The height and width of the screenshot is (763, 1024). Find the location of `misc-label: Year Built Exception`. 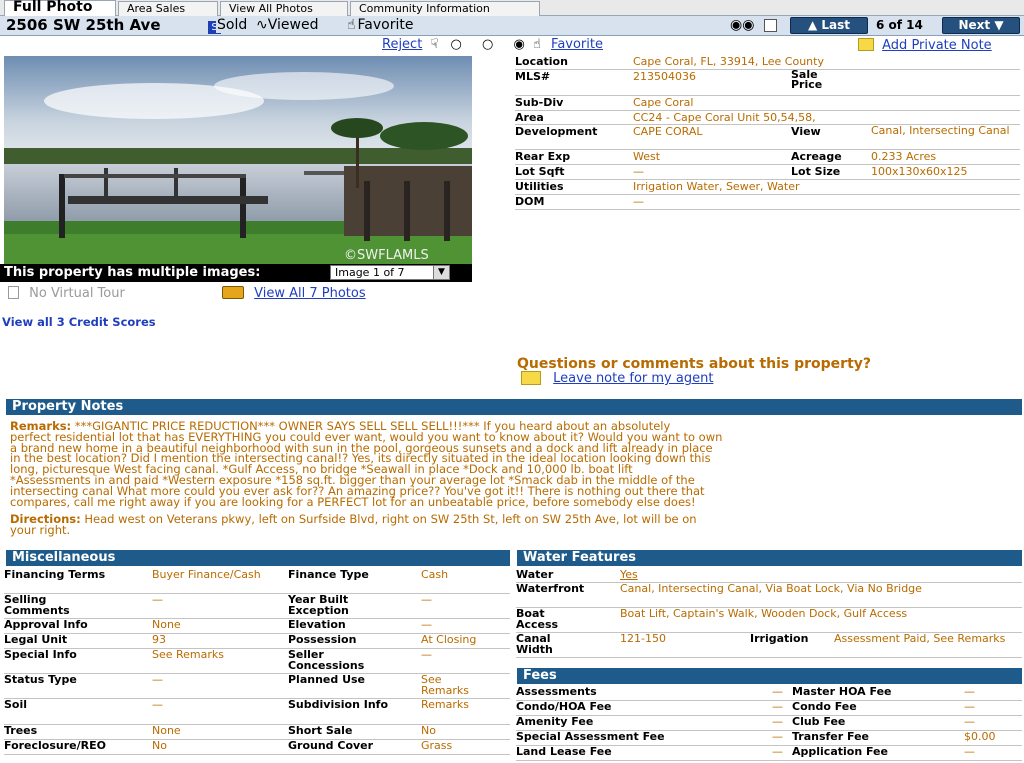

misc-label: Year Built Exception is located at coordinates (318, 605).